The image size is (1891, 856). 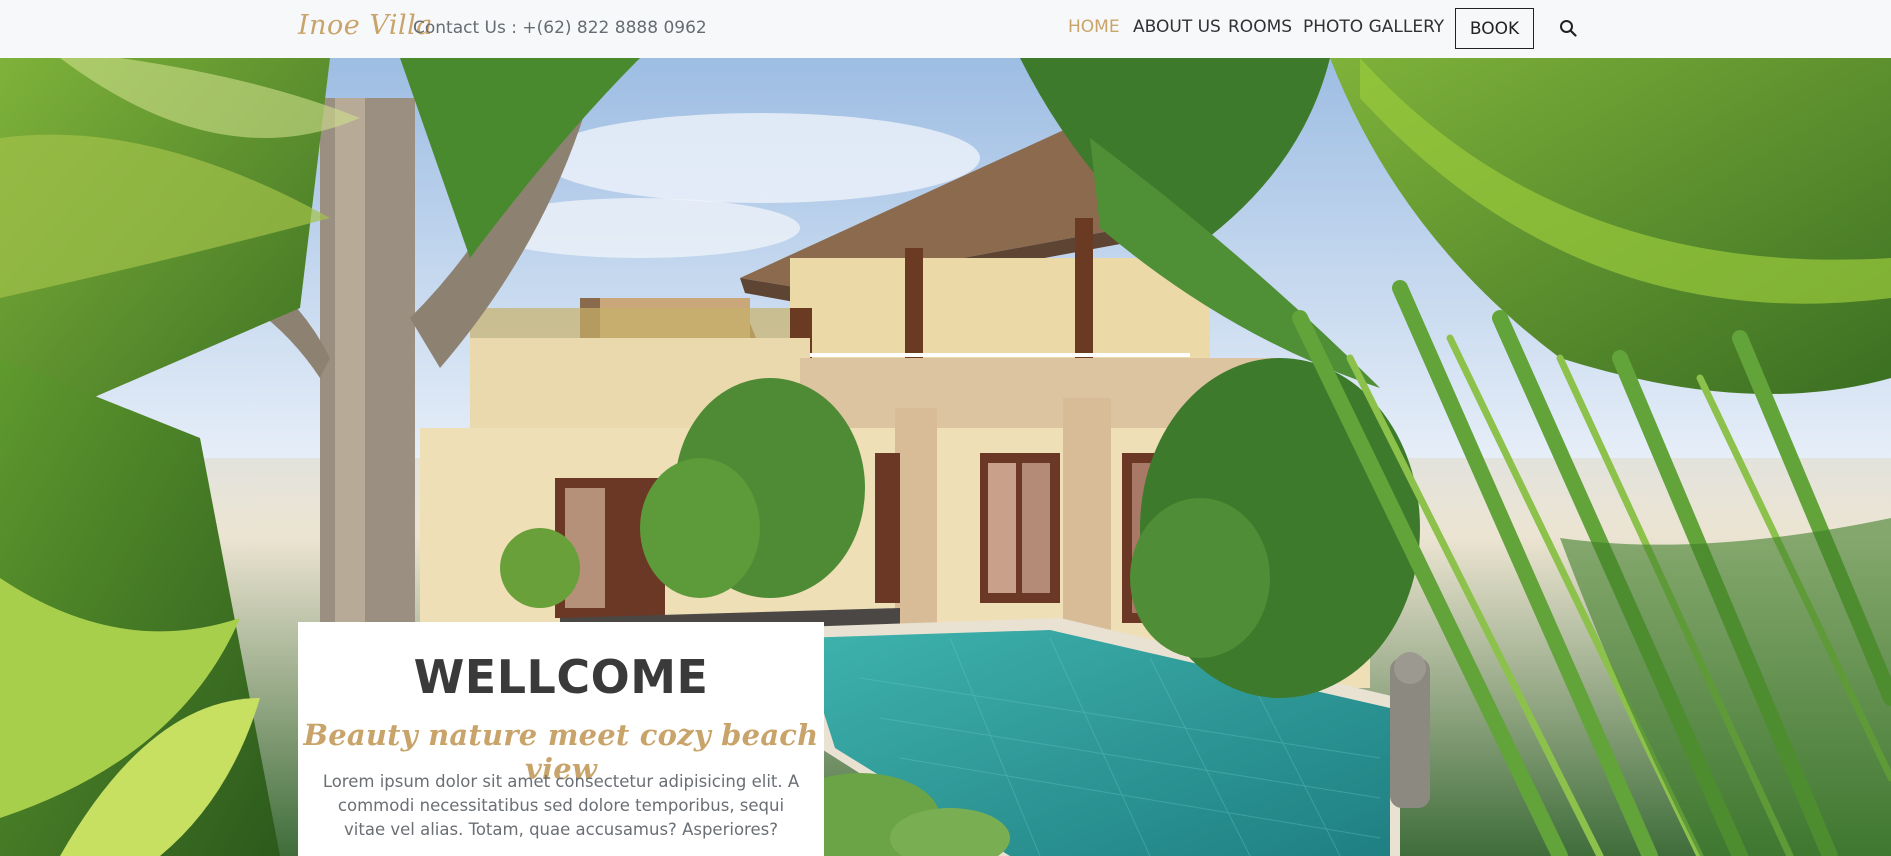 I want to click on nav-home: HOME, so click(x=1094, y=27).